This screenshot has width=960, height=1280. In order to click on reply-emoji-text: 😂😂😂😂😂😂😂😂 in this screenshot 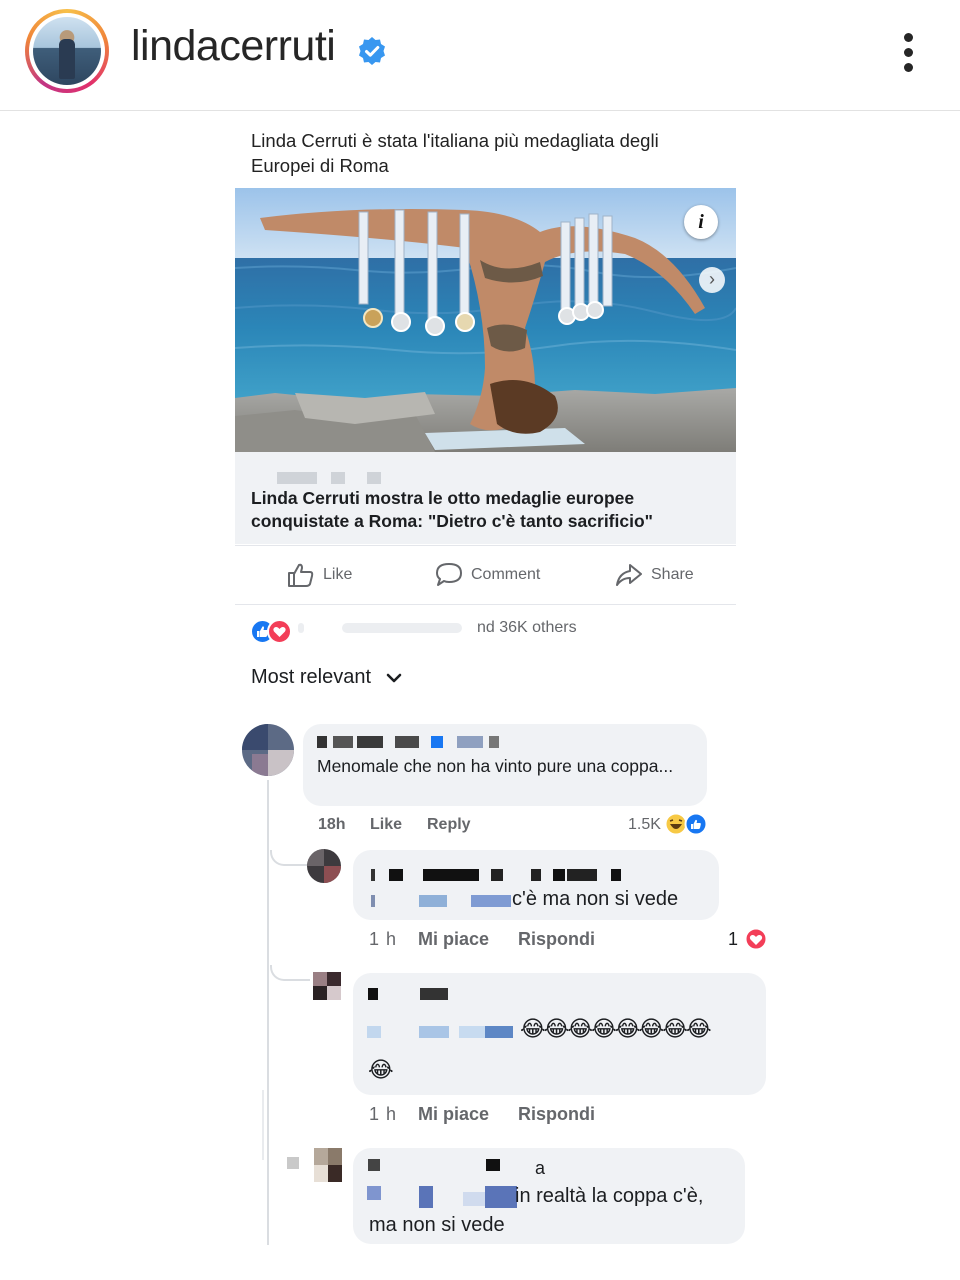, I will do `click(616, 1029)`.